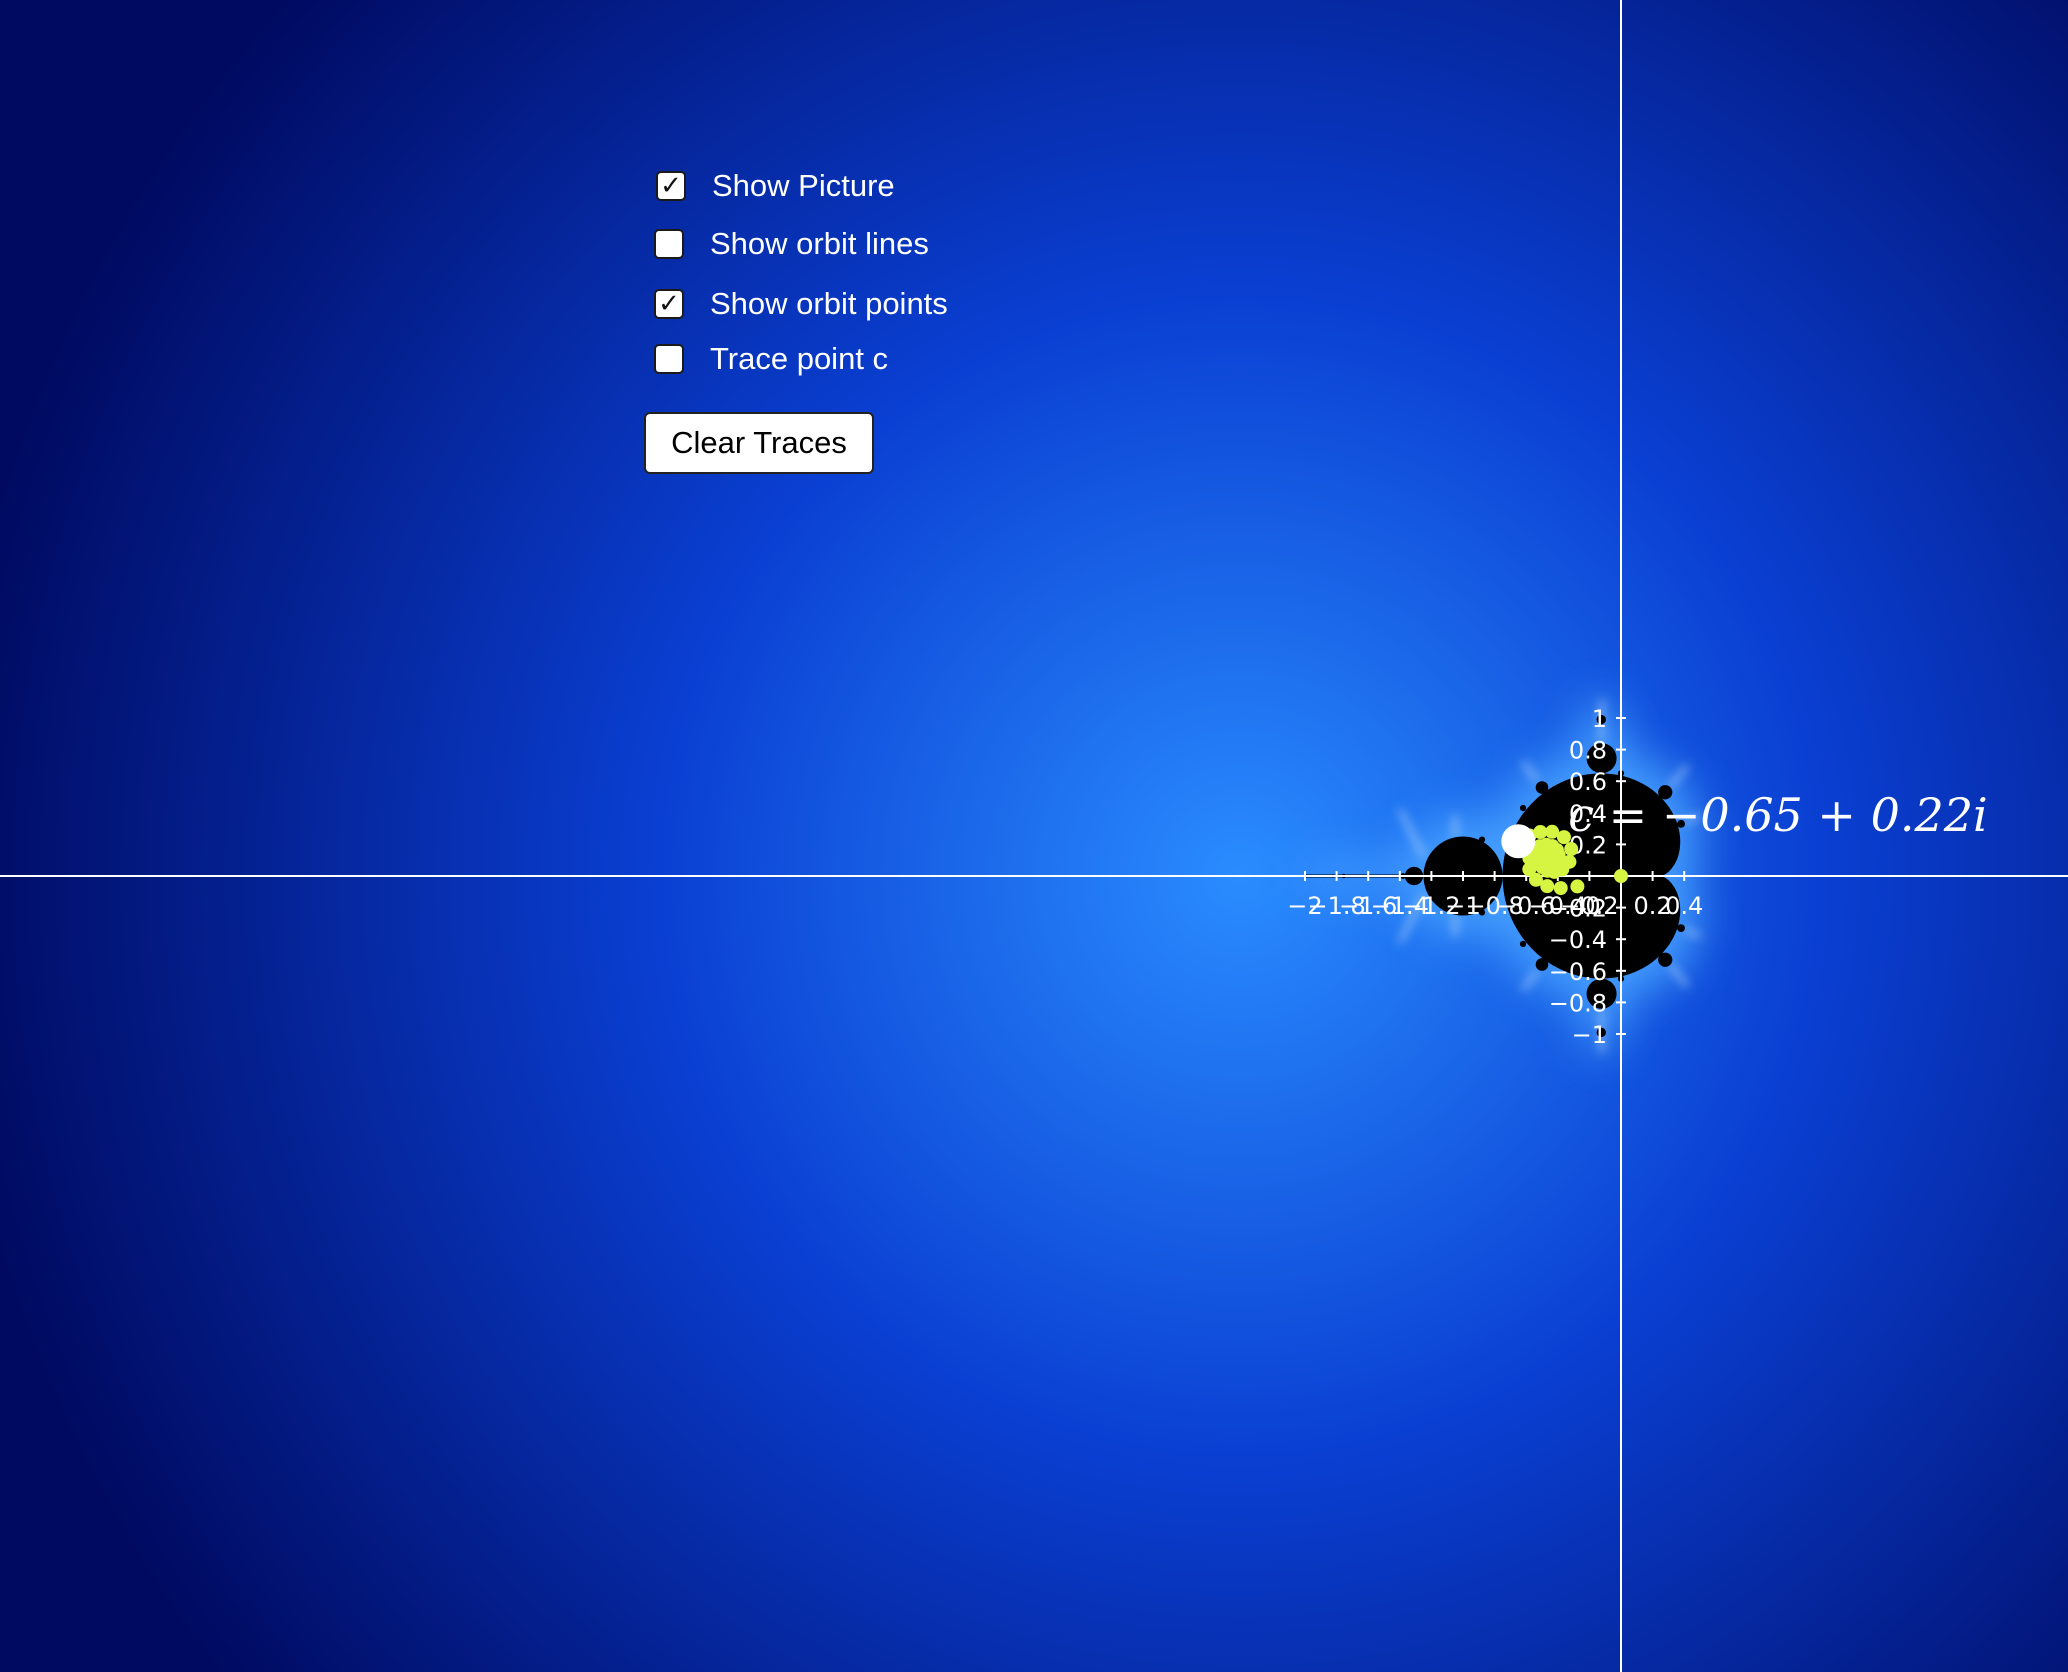 The image size is (2068, 1672). I want to click on show-orbit-points-label: Show orbit points, so click(829, 303).